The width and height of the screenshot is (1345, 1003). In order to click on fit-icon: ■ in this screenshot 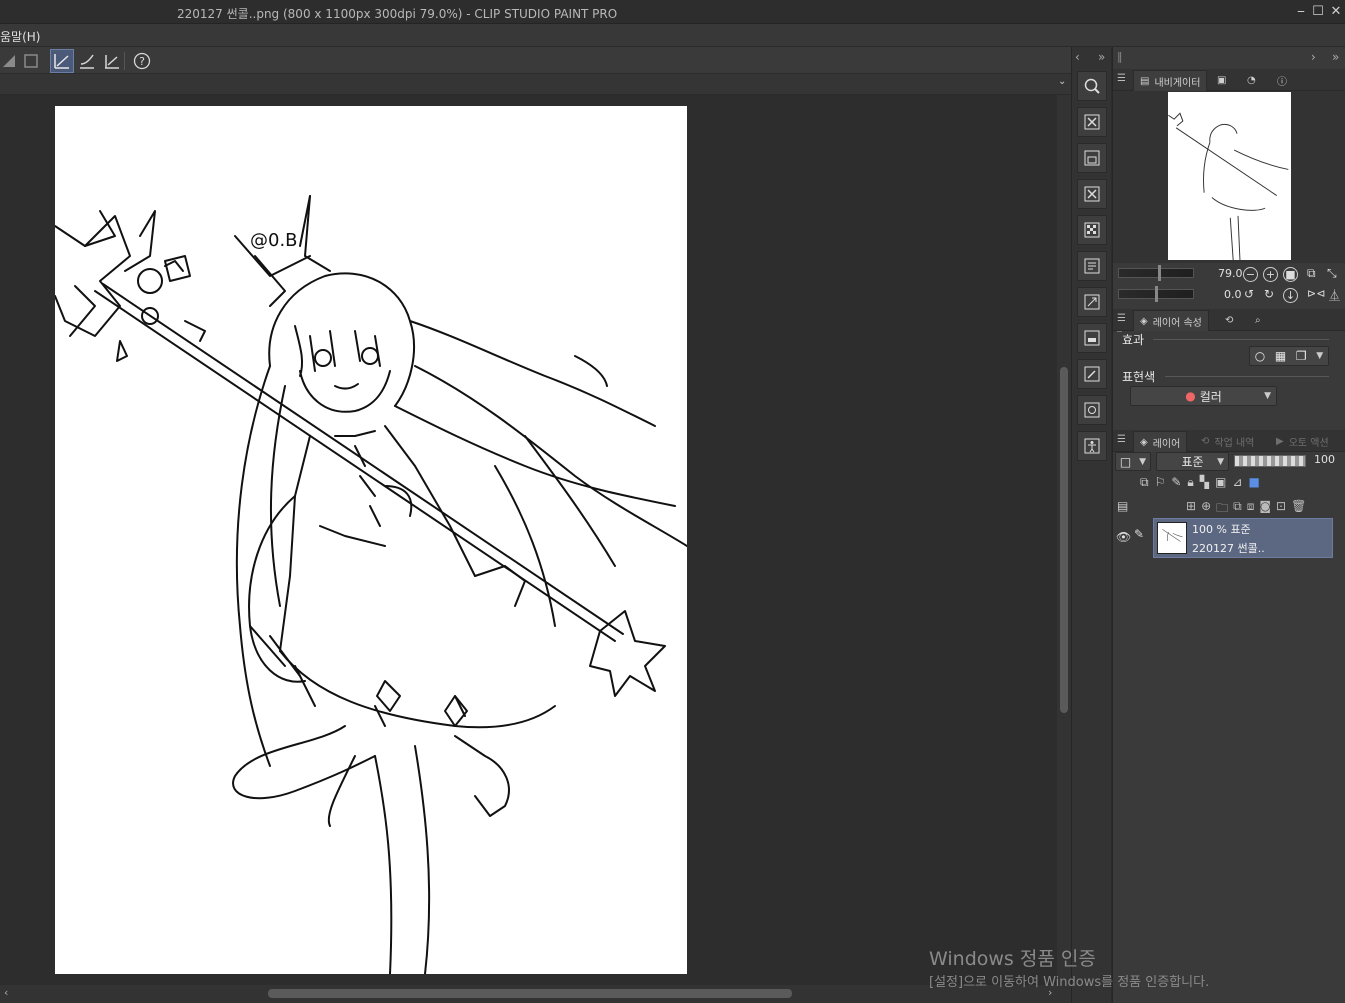, I will do `click(1290, 274)`.